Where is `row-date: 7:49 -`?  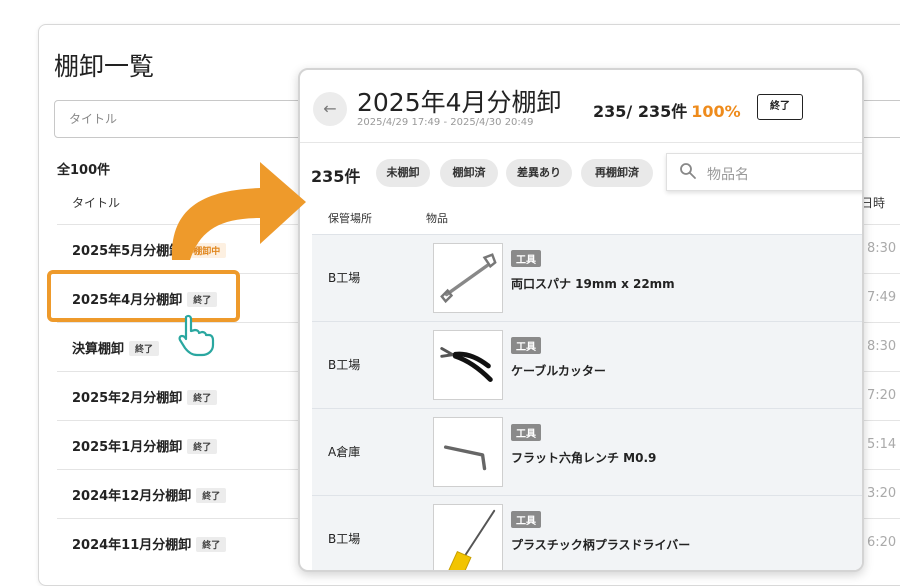 row-date: 7:49 - is located at coordinates (883, 297).